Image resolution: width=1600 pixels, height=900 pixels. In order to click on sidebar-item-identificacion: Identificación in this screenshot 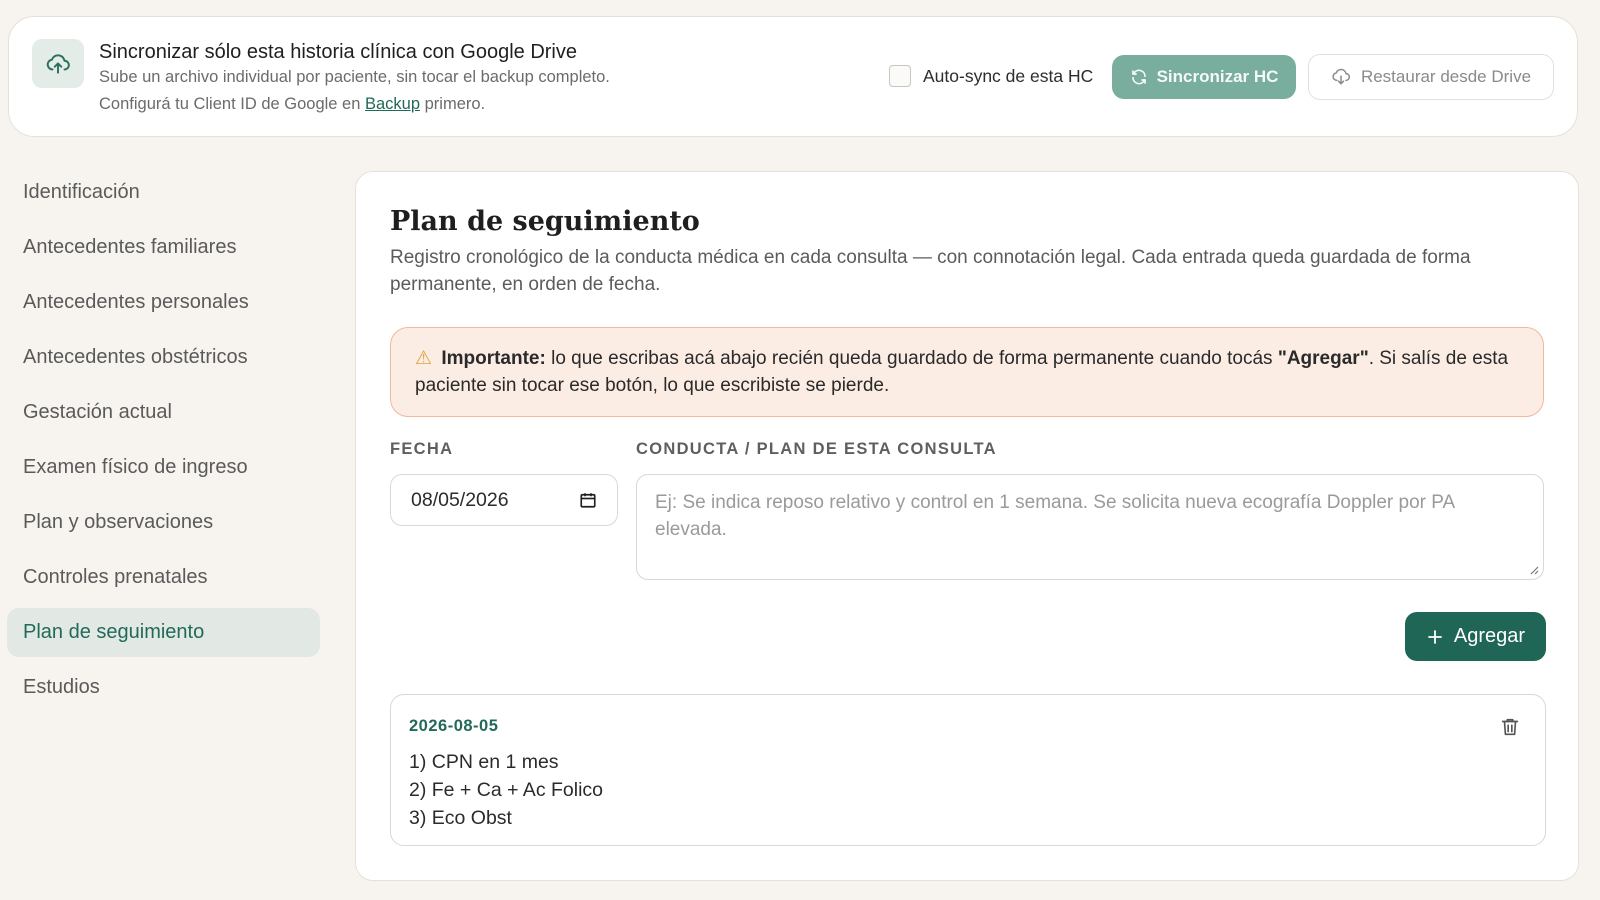, I will do `click(163, 192)`.